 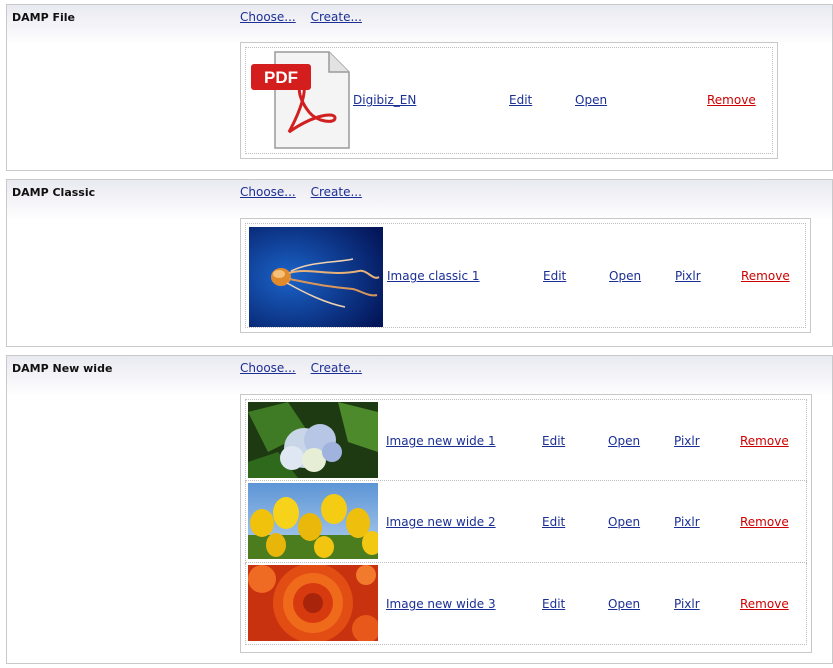 I want to click on list-item: Image new wide 3 Edit Open Pixlr Remove, so click(x=526, y=604).